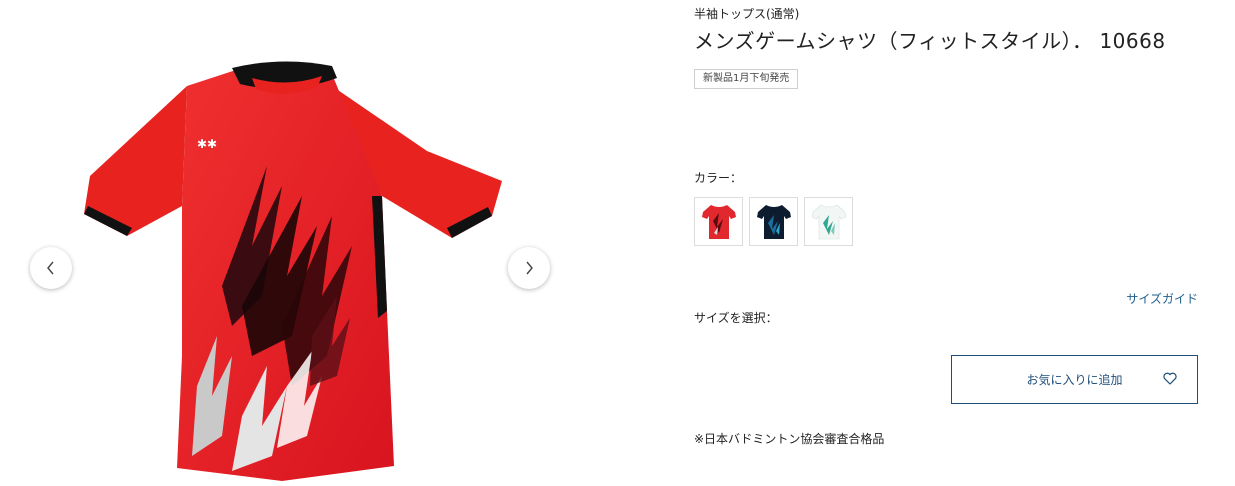 The height and width of the screenshot is (486, 1235). I want to click on color-label: カラー：, so click(718, 178).